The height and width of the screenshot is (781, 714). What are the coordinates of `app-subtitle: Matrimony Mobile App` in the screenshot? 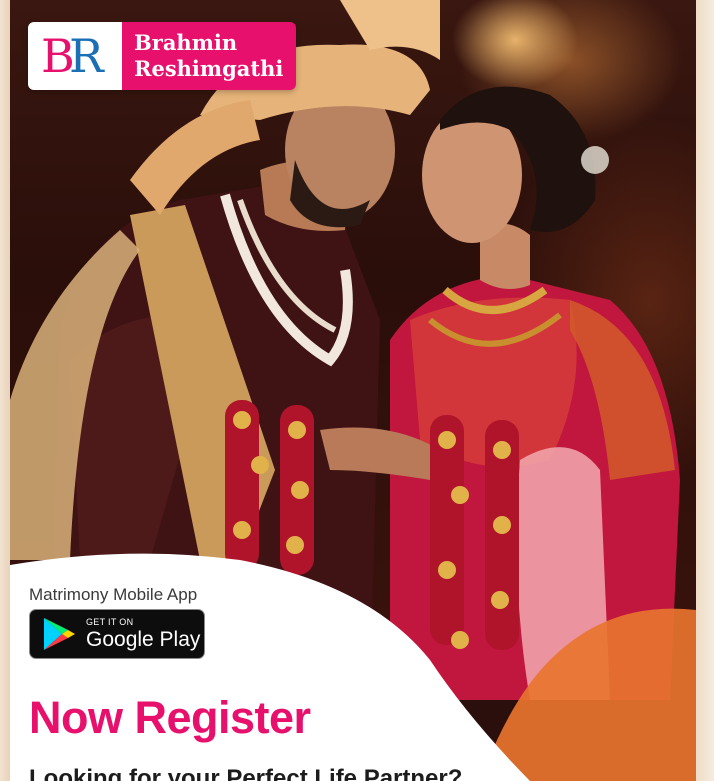 It's located at (113, 594).